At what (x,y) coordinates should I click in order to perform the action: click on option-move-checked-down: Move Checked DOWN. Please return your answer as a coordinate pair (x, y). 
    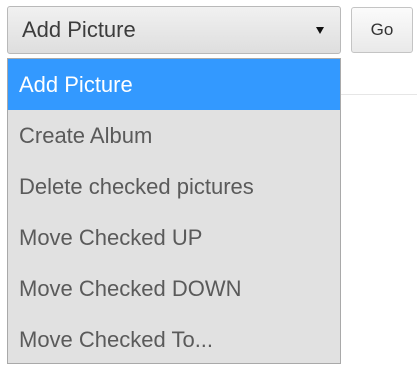
    Looking at the image, I should click on (174, 288).